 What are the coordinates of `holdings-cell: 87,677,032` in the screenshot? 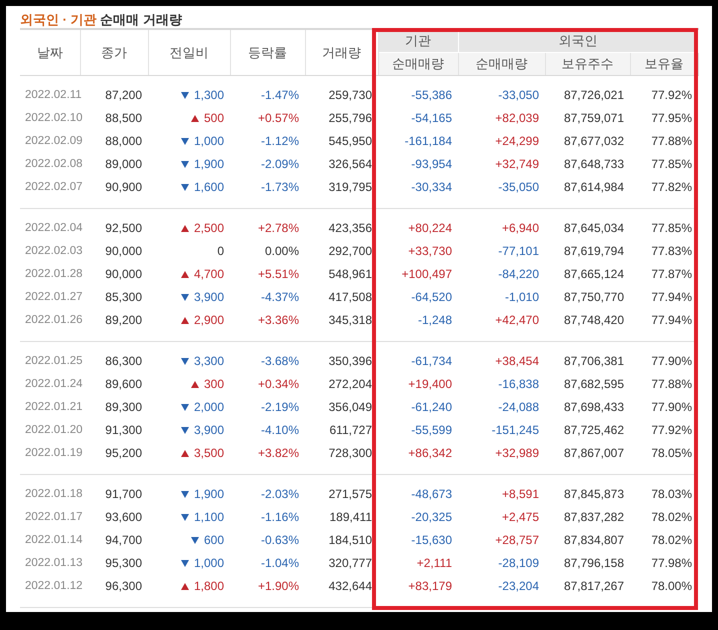 It's located at (594, 141).